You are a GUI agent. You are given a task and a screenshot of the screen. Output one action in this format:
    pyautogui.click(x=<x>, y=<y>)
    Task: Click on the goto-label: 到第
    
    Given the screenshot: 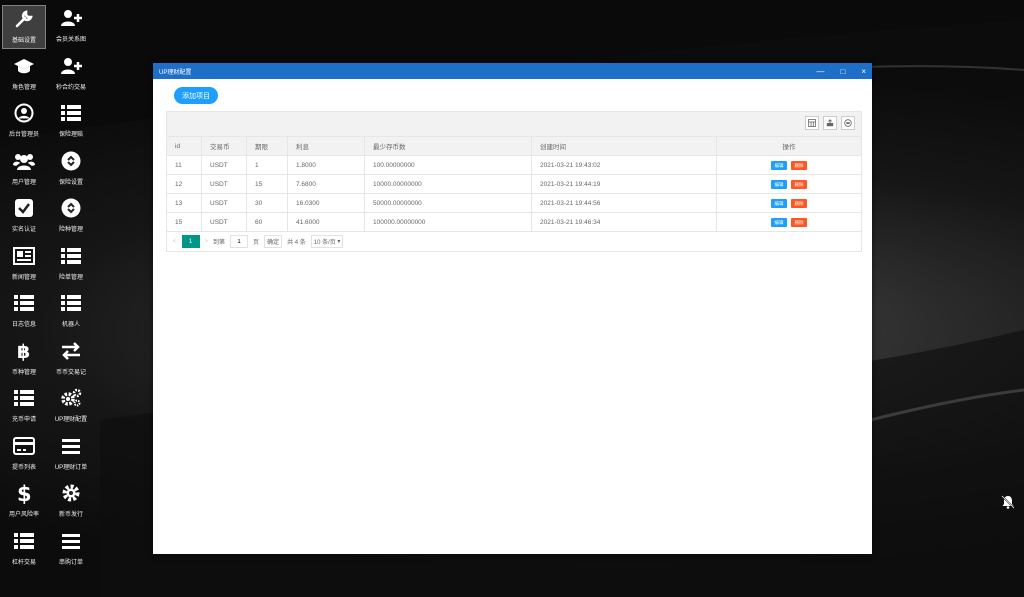 What is the action you would take?
    pyautogui.click(x=219, y=243)
    